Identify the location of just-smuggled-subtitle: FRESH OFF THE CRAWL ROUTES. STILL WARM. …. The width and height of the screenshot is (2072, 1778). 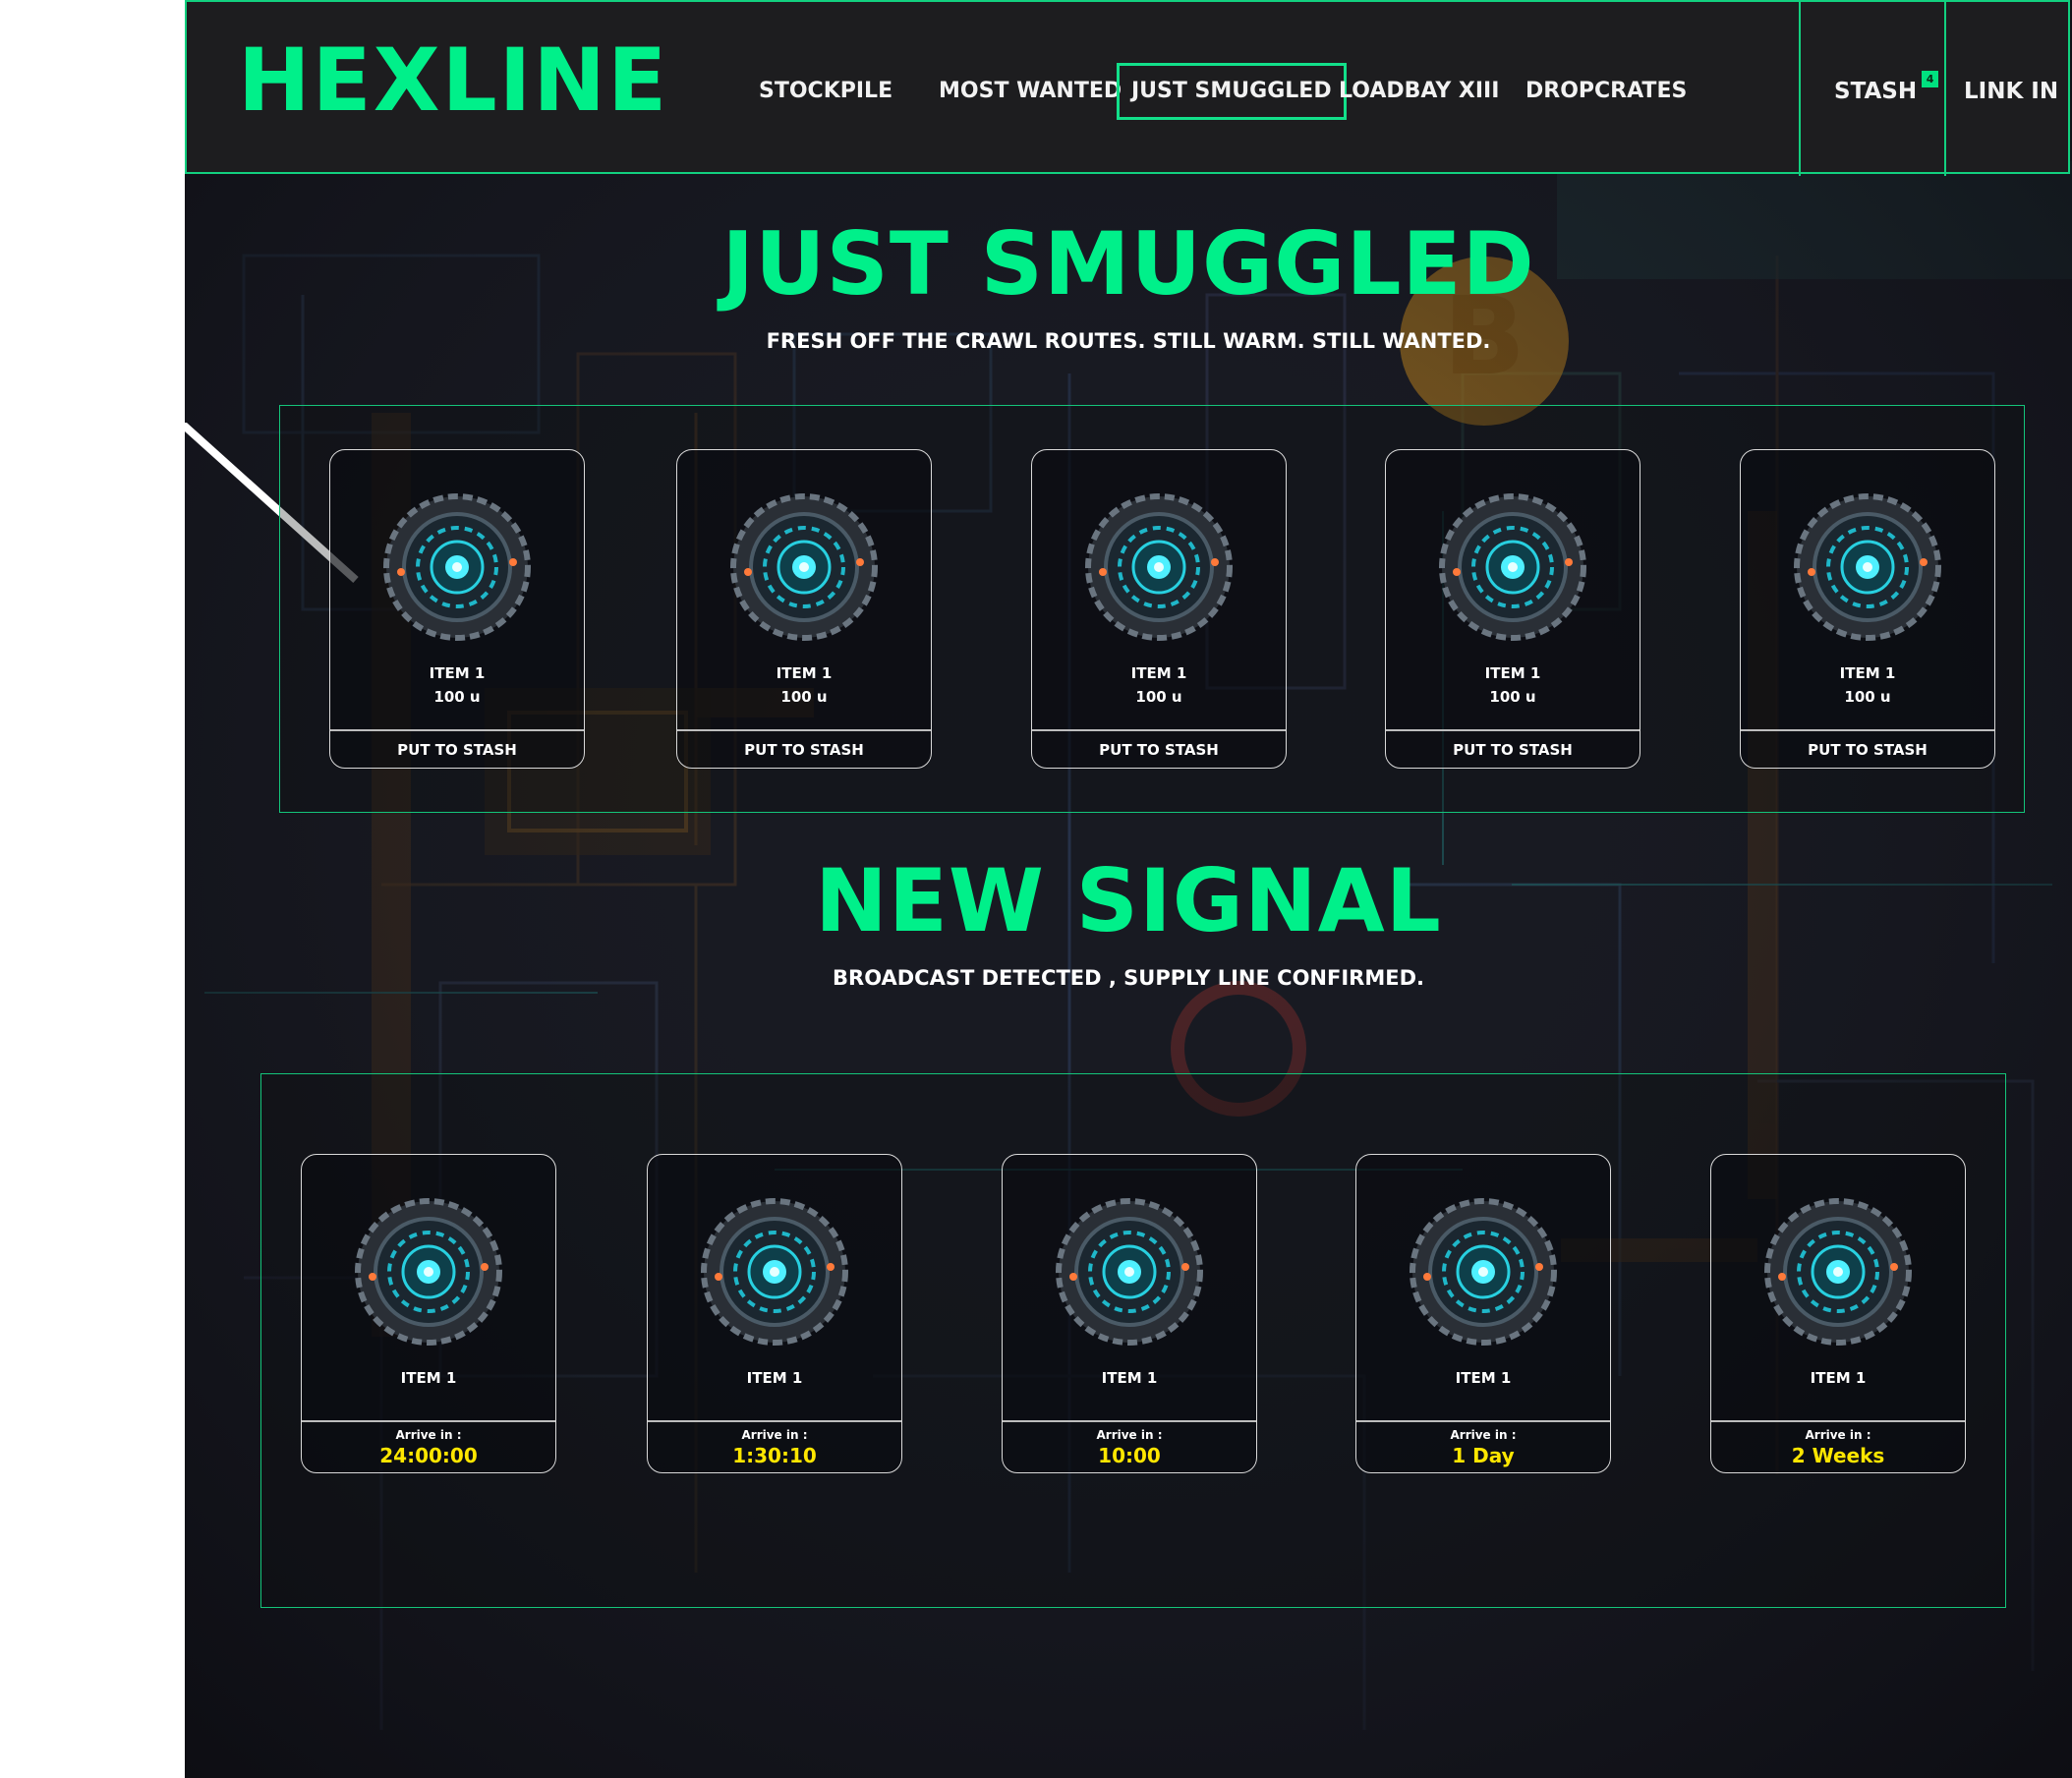
(1128, 341).